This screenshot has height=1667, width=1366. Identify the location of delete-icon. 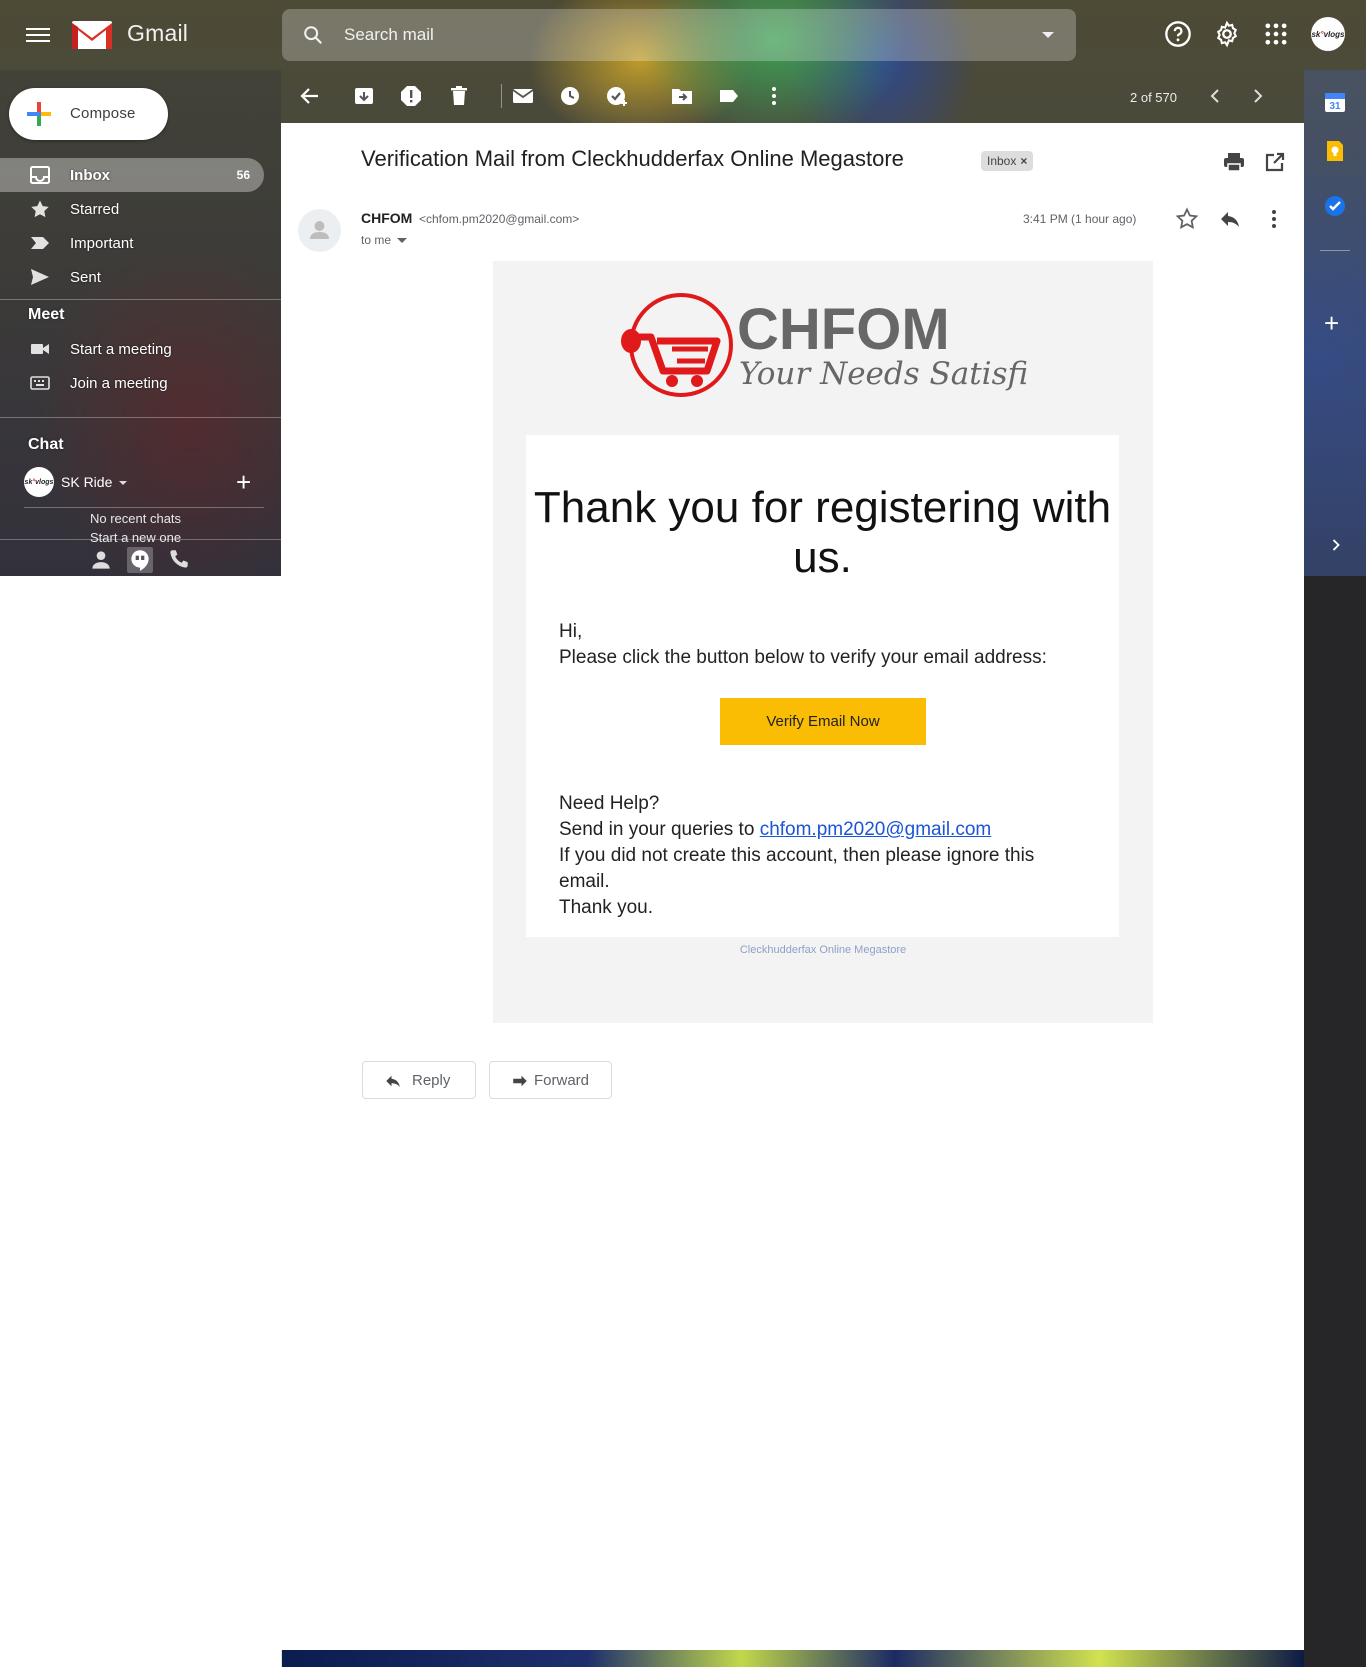
(459, 96).